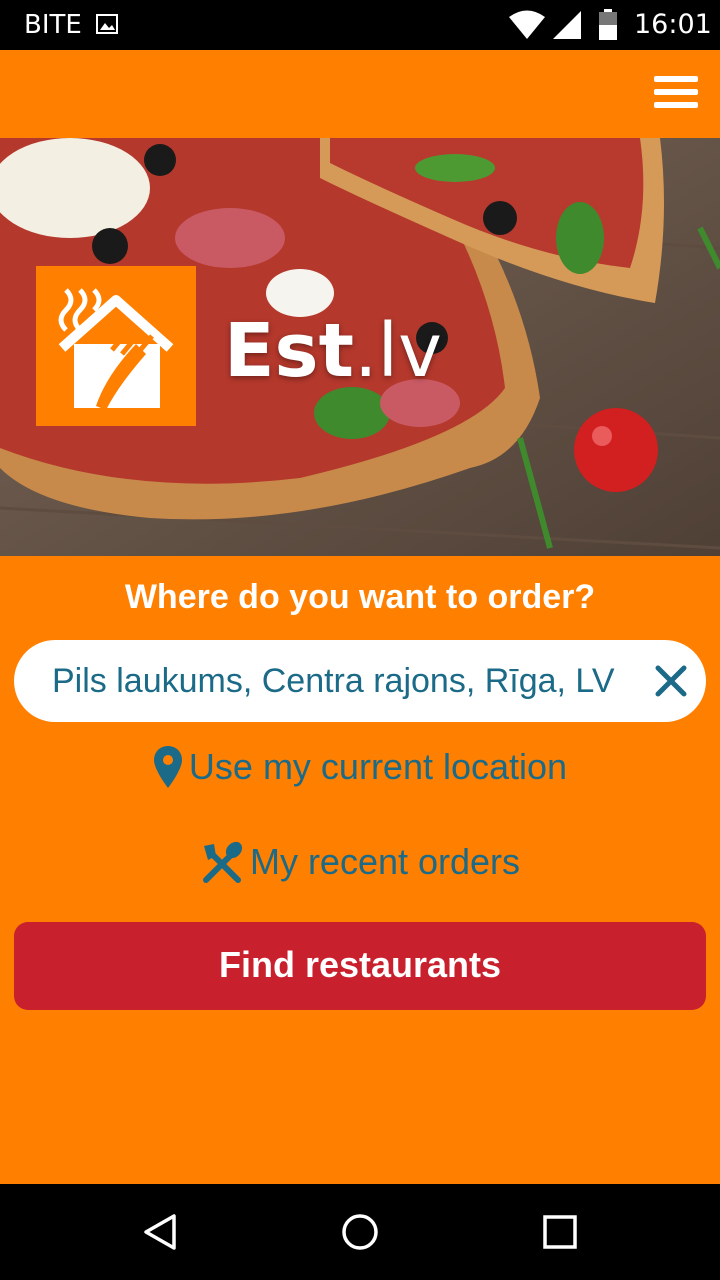 This screenshot has width=720, height=1280. I want to click on app-bar, so click(360, 94).